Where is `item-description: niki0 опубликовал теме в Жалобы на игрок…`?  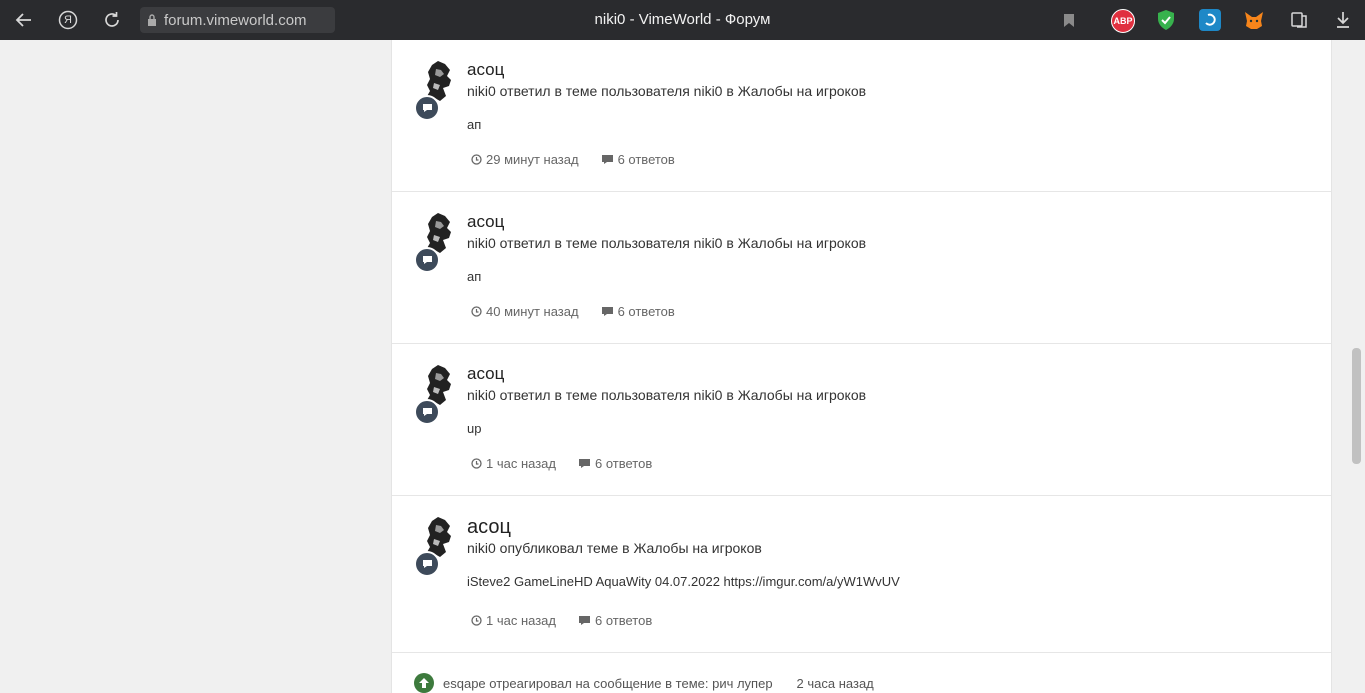
item-description: niki0 опубликовал теме в Жалобы на игрок… is located at coordinates (683, 548).